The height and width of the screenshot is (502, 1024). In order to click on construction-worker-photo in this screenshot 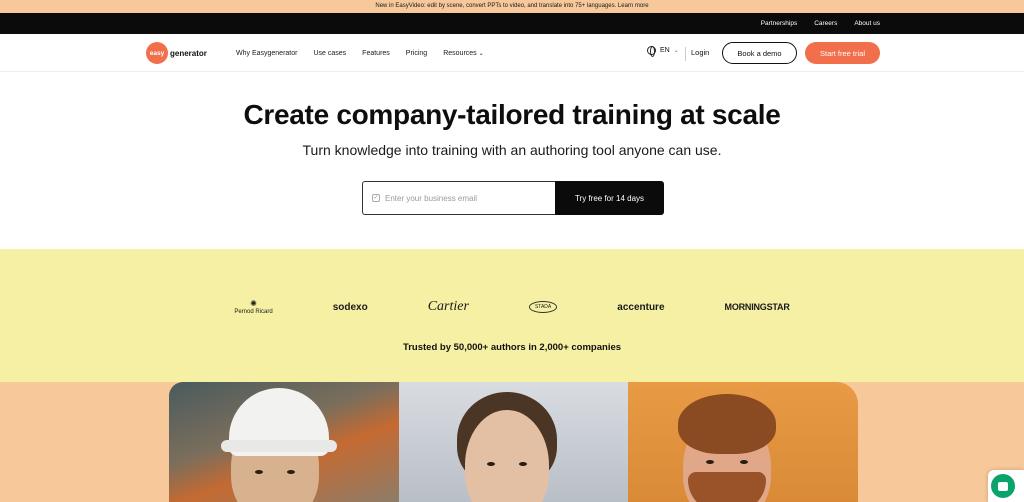, I will do `click(284, 442)`.